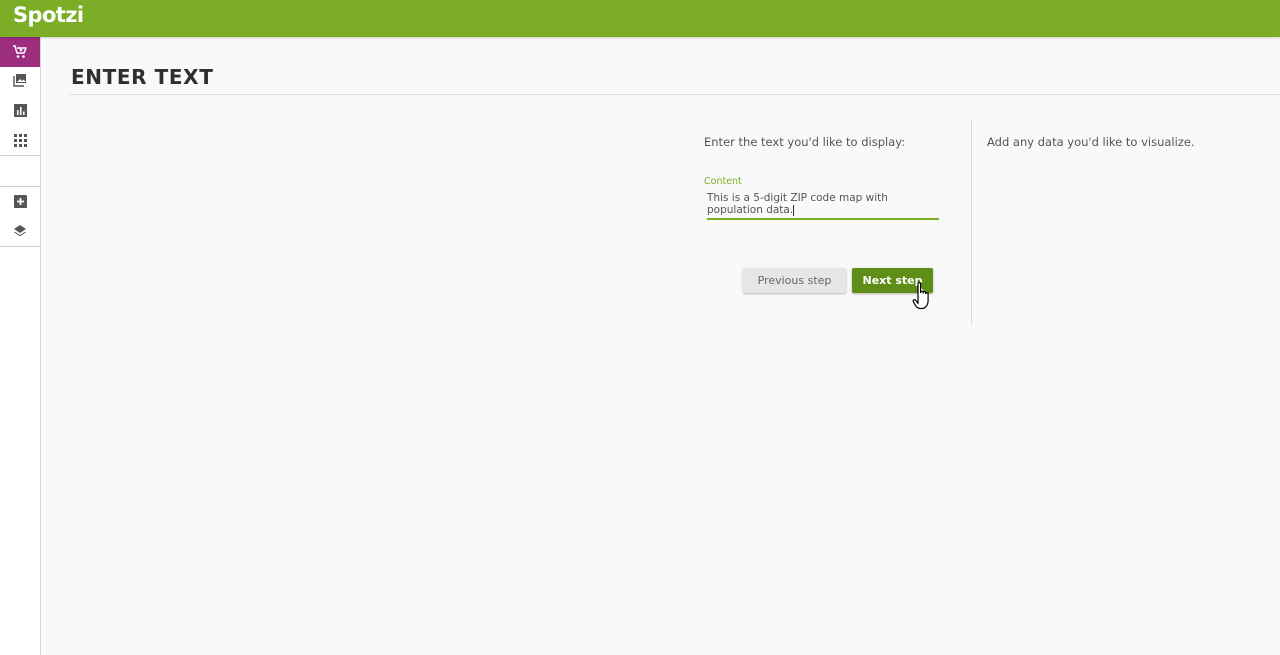 Image resolution: width=1280 pixels, height=655 pixels. What do you see at coordinates (920, 296) in the screenshot?
I see `hand-cursor-icon` at bounding box center [920, 296].